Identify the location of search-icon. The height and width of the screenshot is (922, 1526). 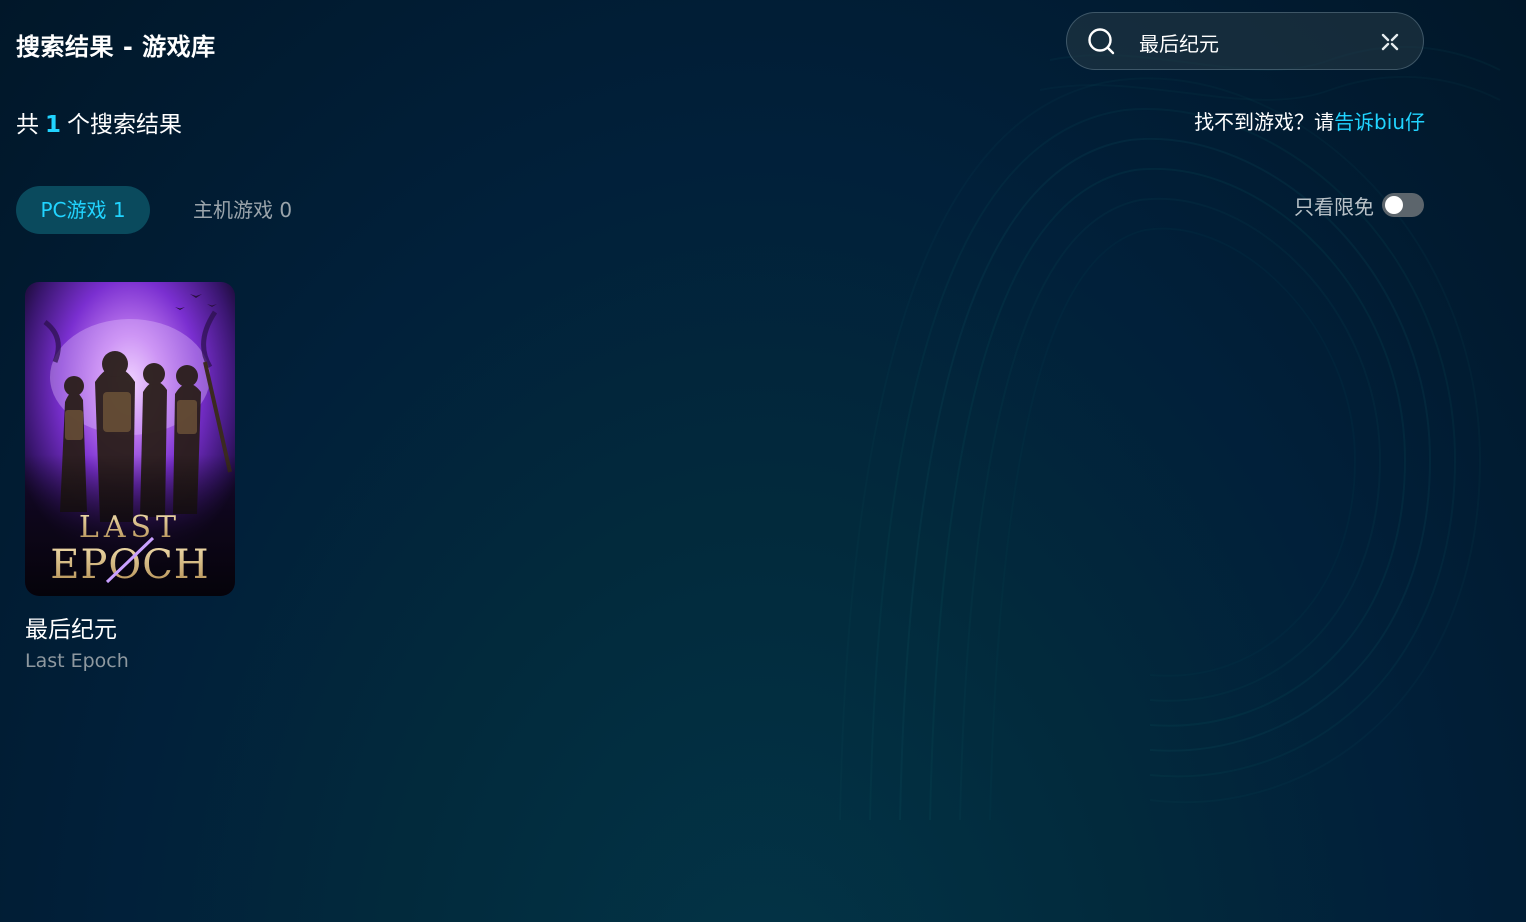
(1102, 42).